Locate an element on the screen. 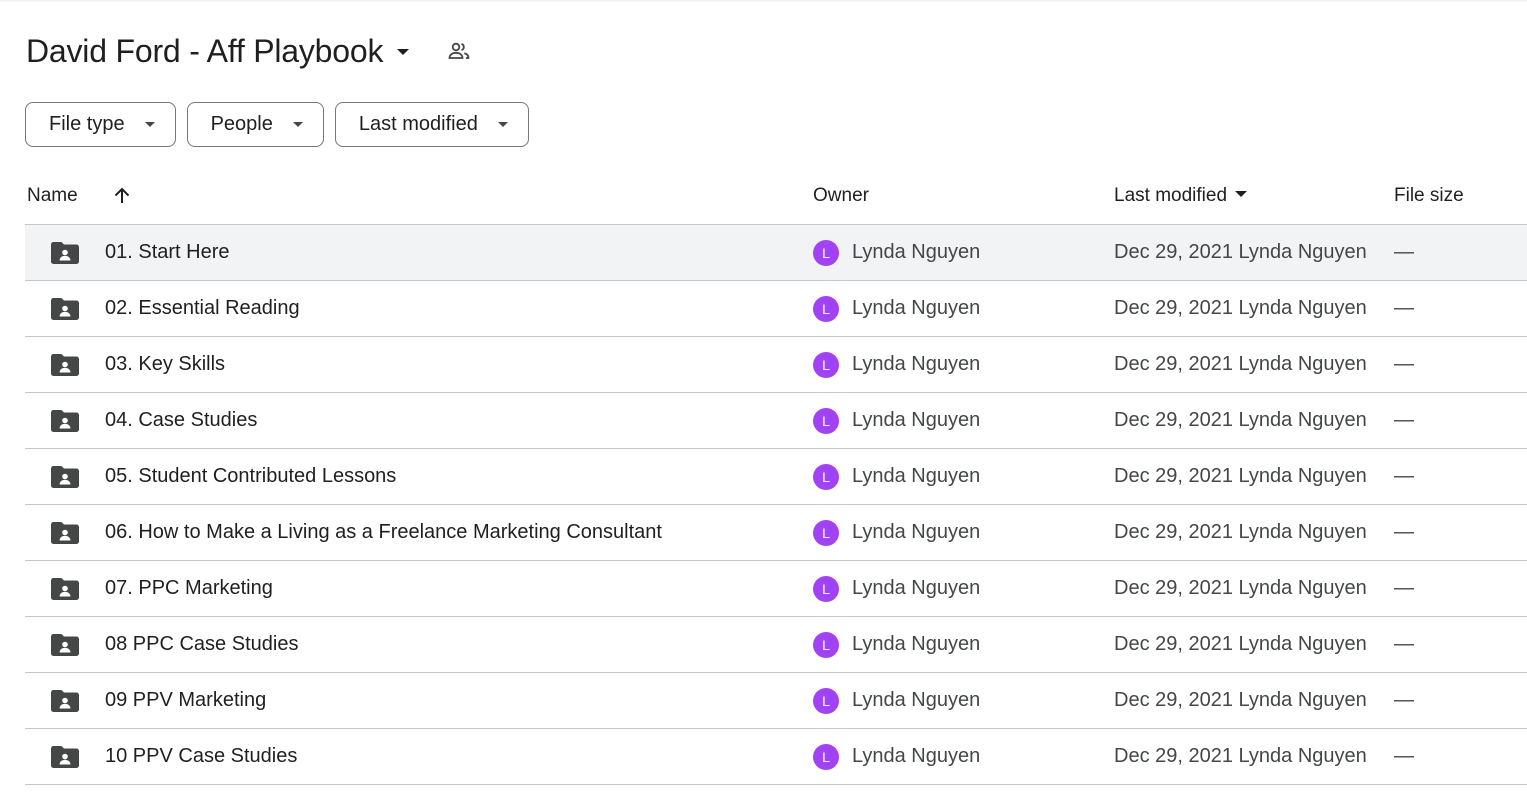 The height and width of the screenshot is (797, 1527). folder-title-button: David Ford - Aff Playbook is located at coordinates (218, 51).